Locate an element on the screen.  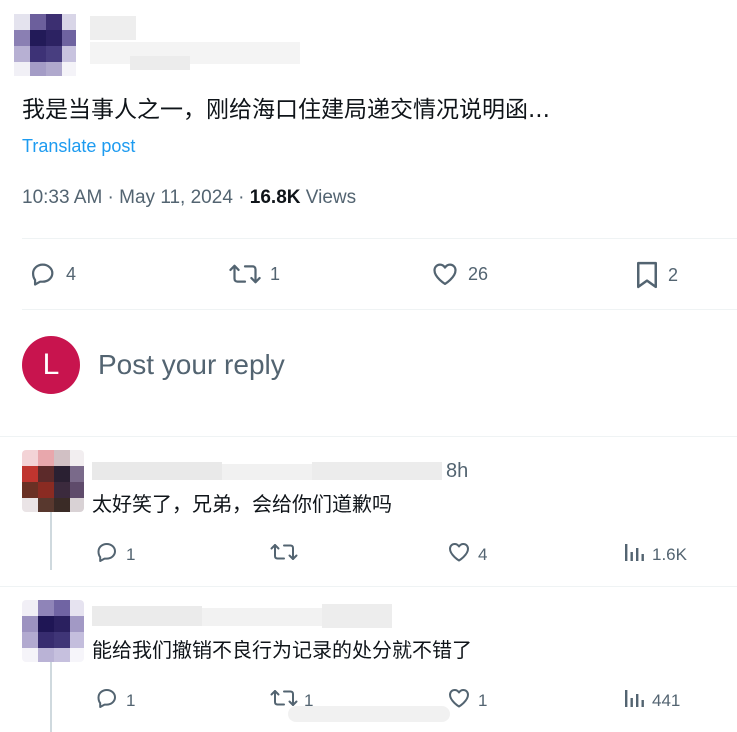
reply-count: 4 is located at coordinates (71, 273).